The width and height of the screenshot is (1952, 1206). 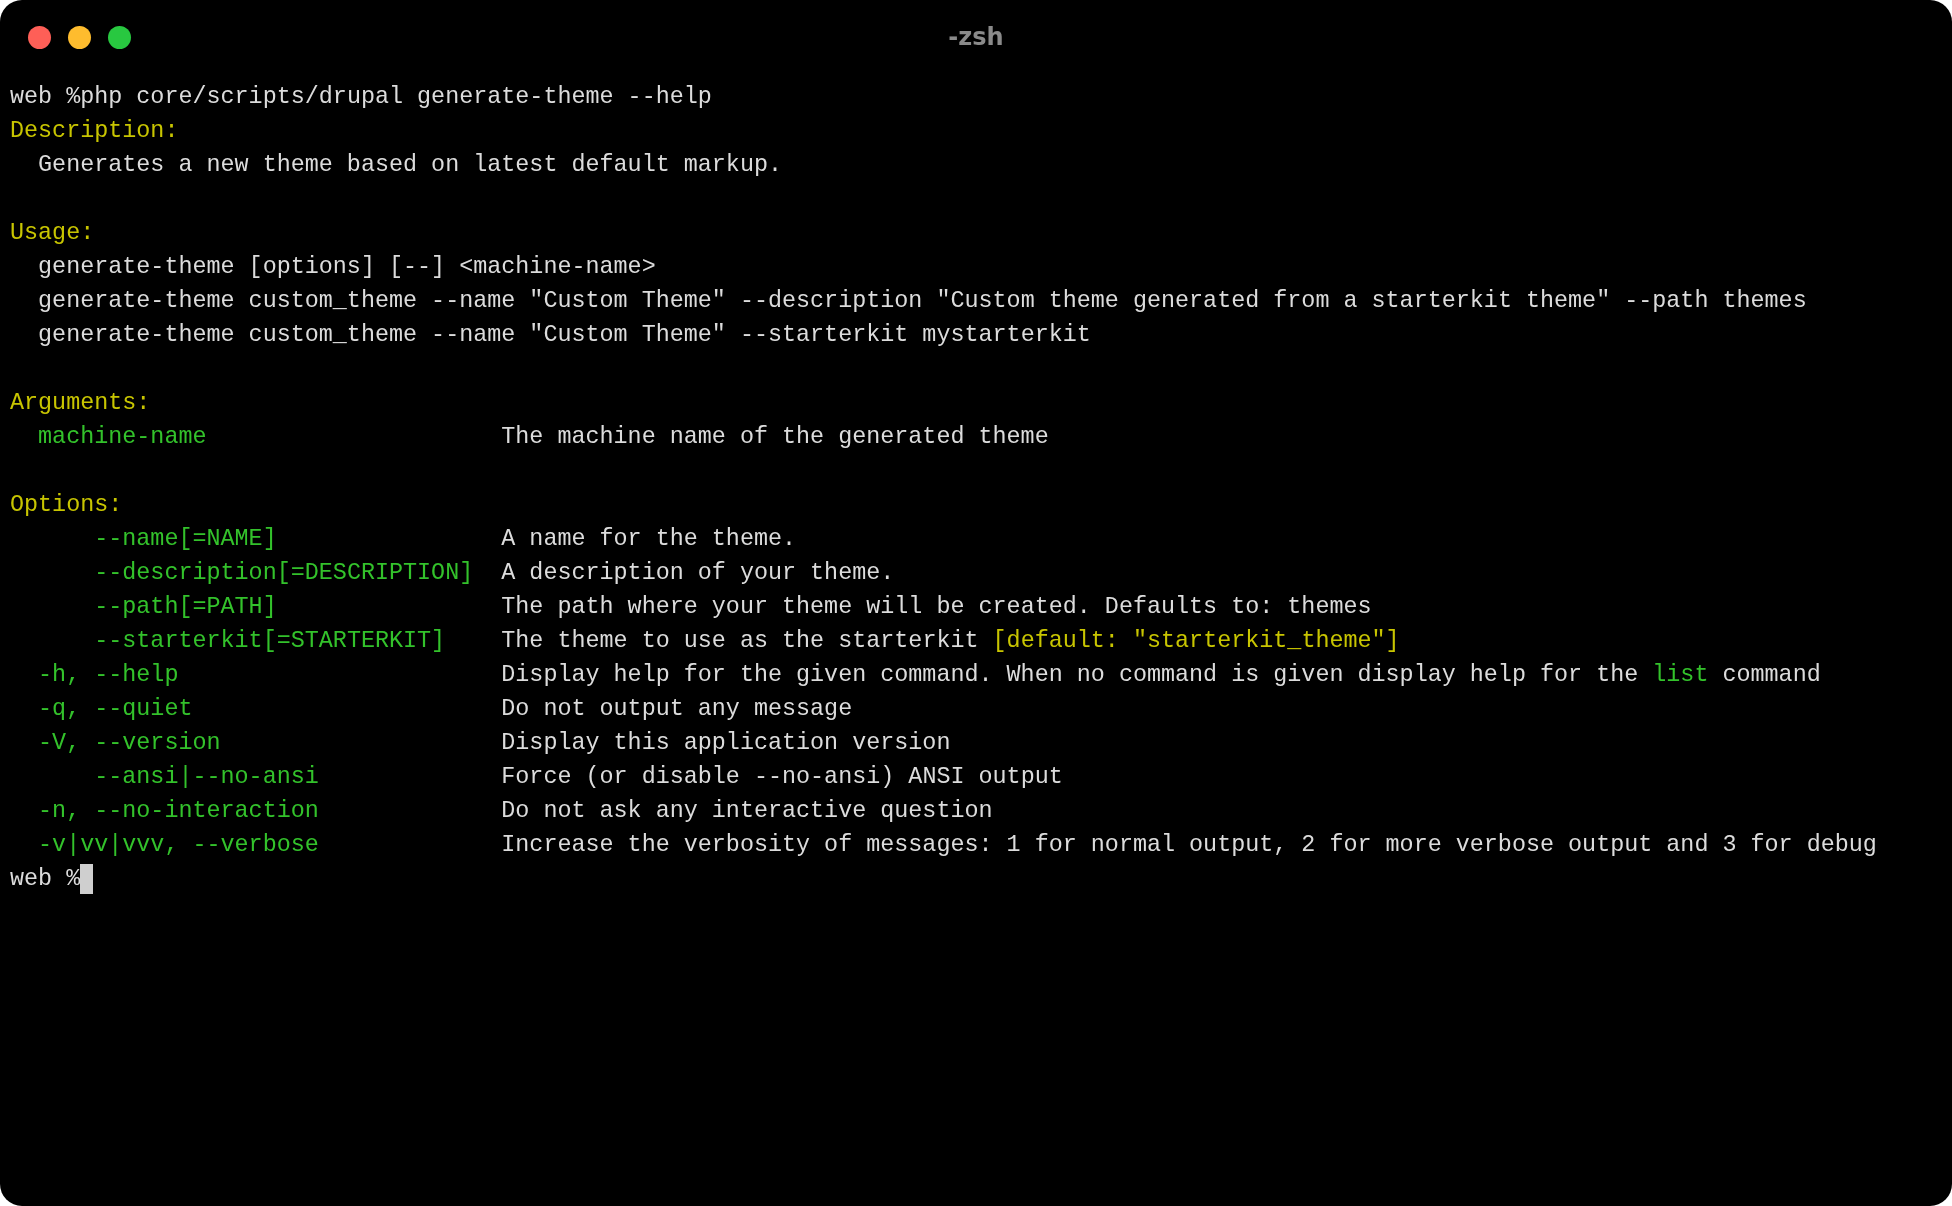 I want to click on option-name: --starterkit[=STARTERKIT], so click(x=270, y=641).